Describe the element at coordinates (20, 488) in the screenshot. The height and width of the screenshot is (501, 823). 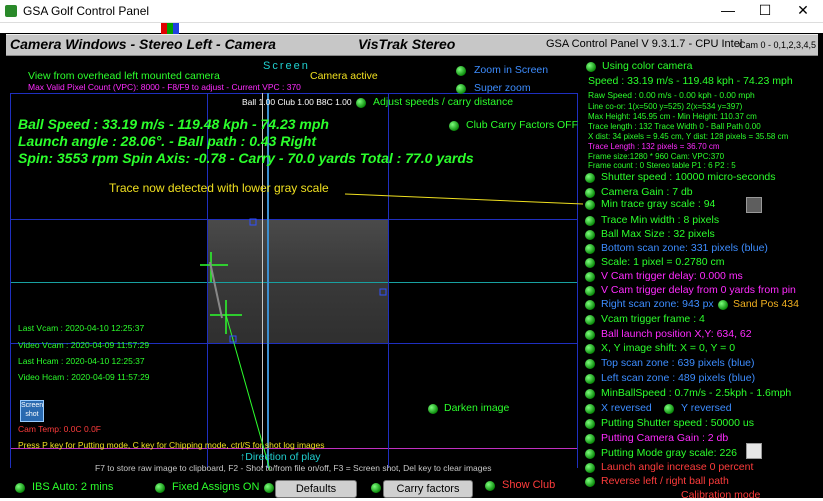
I see `ibs-auto-led` at that location.